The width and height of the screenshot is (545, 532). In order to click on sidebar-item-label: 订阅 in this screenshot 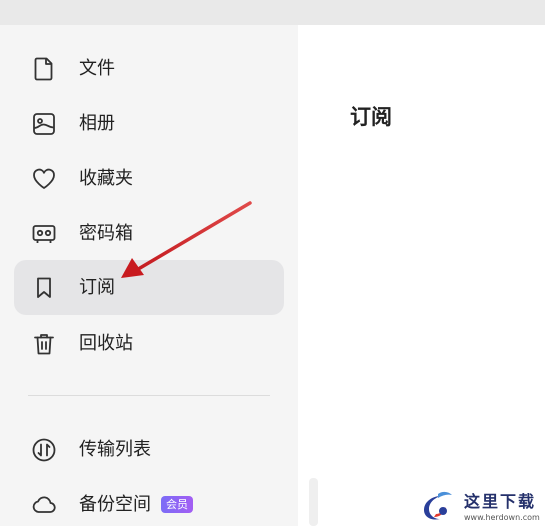, I will do `click(97, 287)`.